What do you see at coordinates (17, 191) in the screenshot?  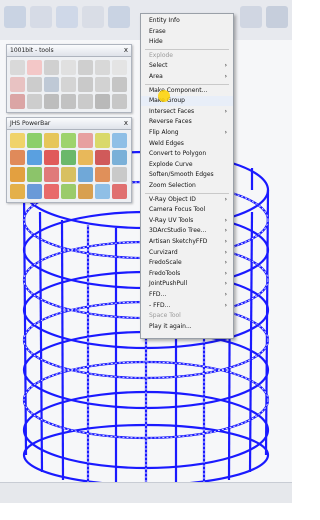 I see `powerbar-tool-22-icon` at bounding box center [17, 191].